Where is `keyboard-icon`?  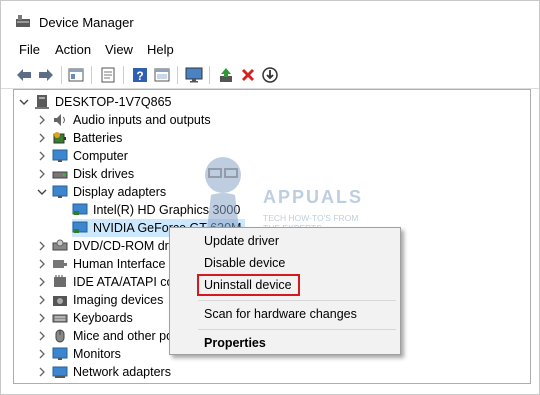
keyboard-icon is located at coordinates (60, 318).